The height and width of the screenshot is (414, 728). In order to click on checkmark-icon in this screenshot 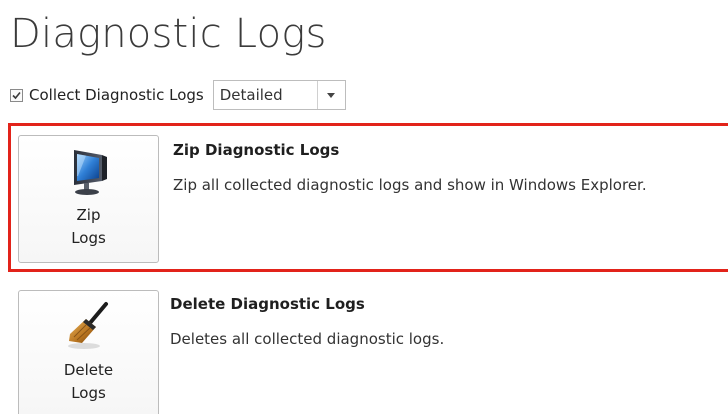, I will do `click(16, 95)`.